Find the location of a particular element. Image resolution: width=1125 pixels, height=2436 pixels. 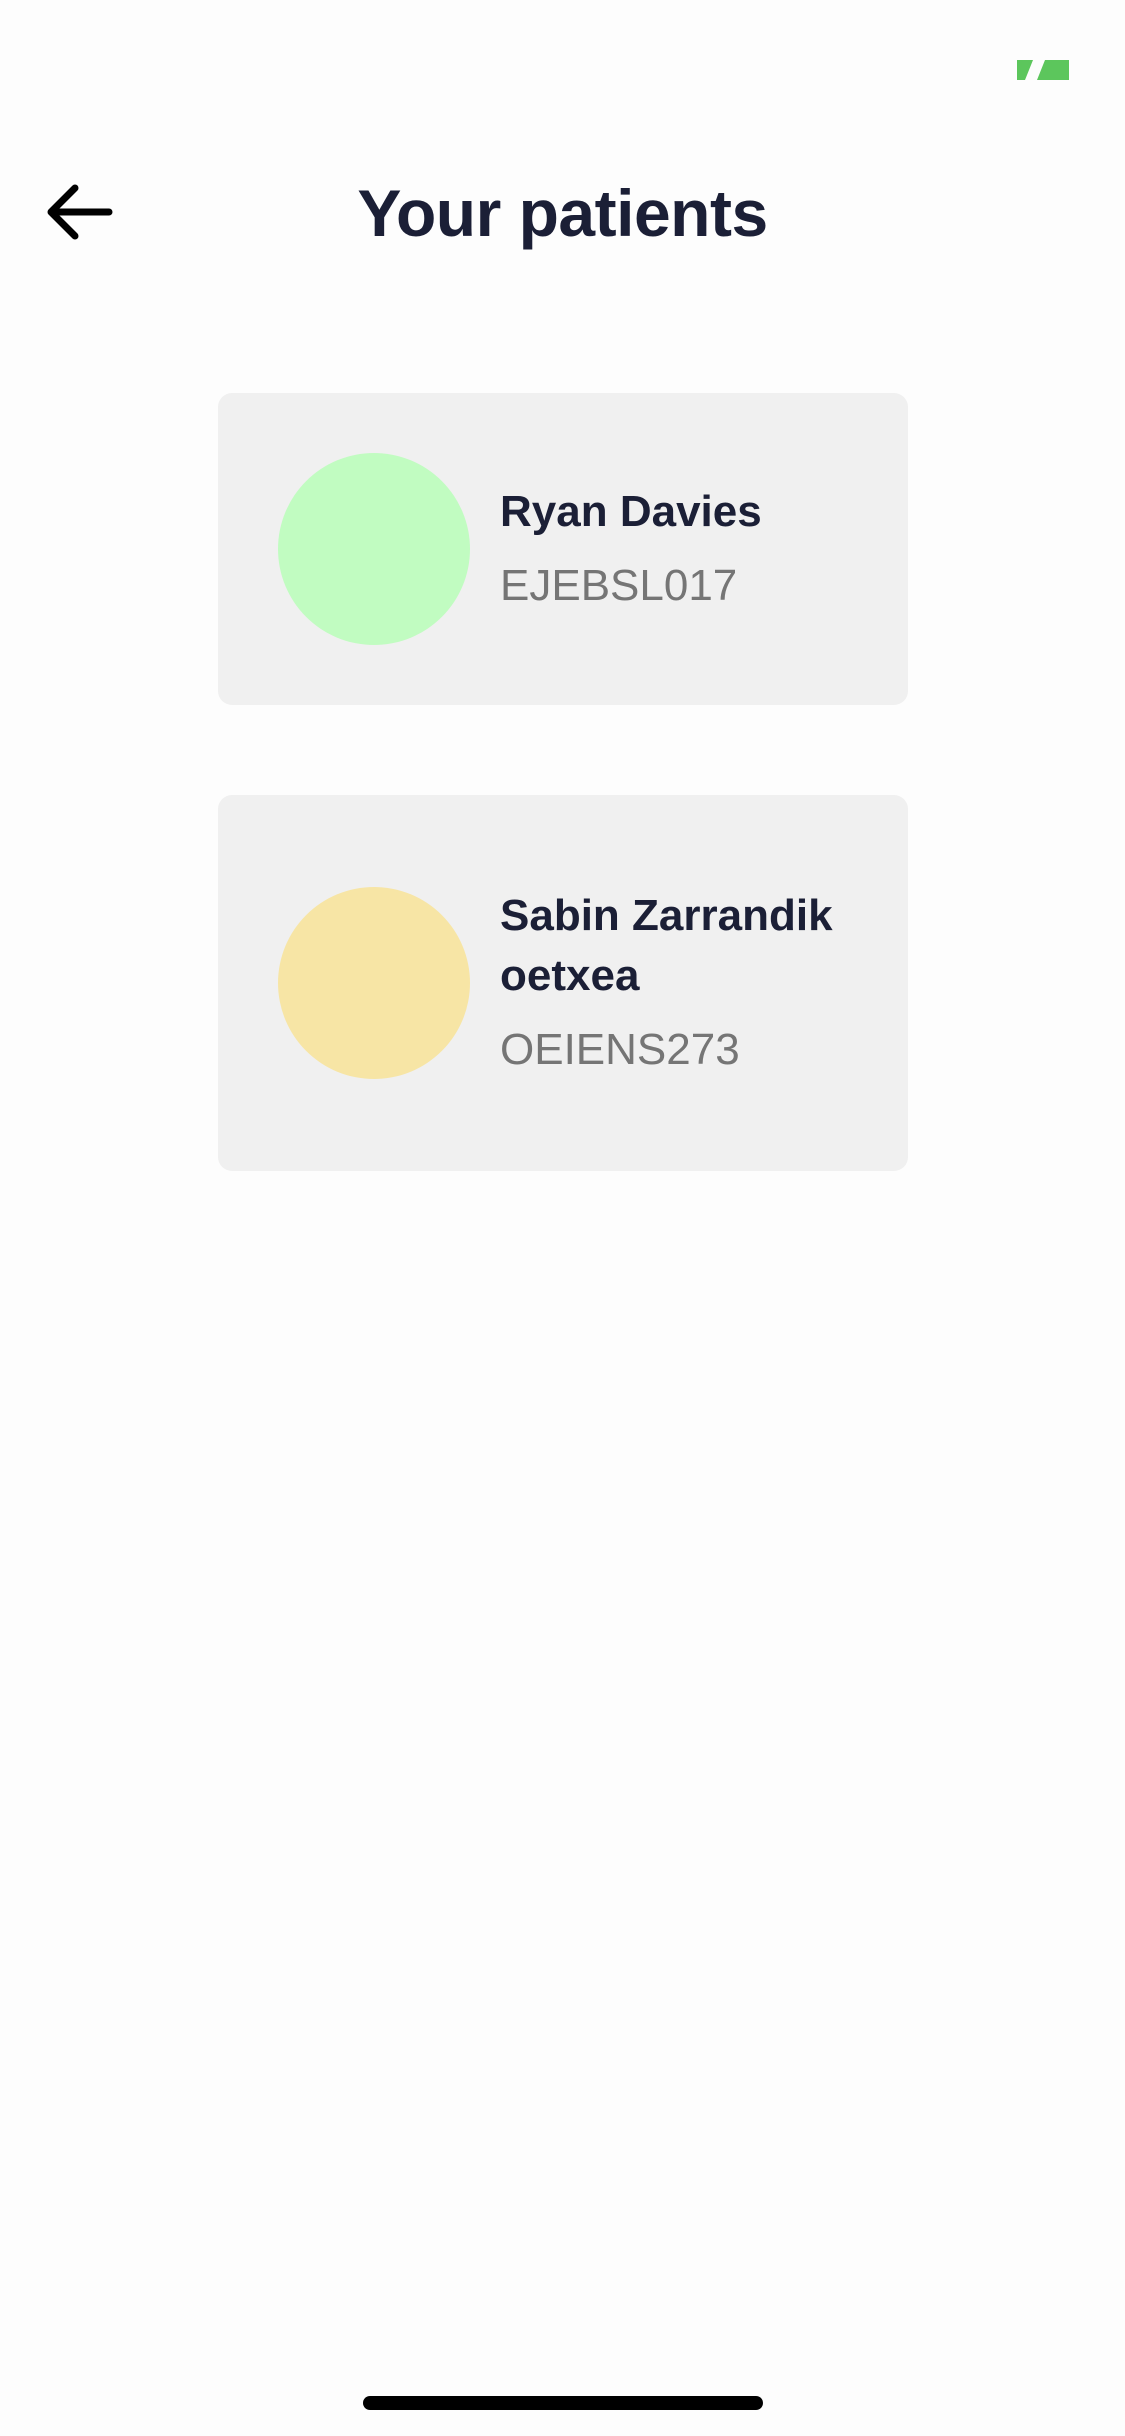

home-indicator is located at coordinates (563, 2403).